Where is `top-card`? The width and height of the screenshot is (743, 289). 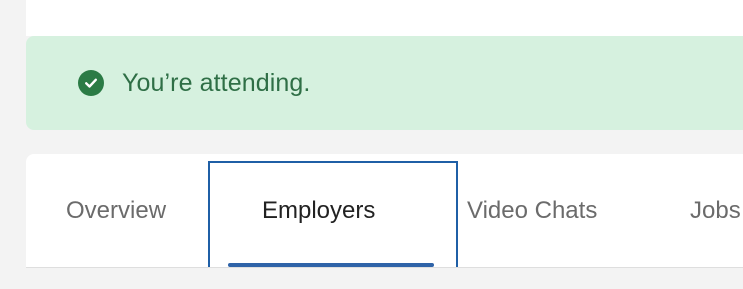 top-card is located at coordinates (384, 18).